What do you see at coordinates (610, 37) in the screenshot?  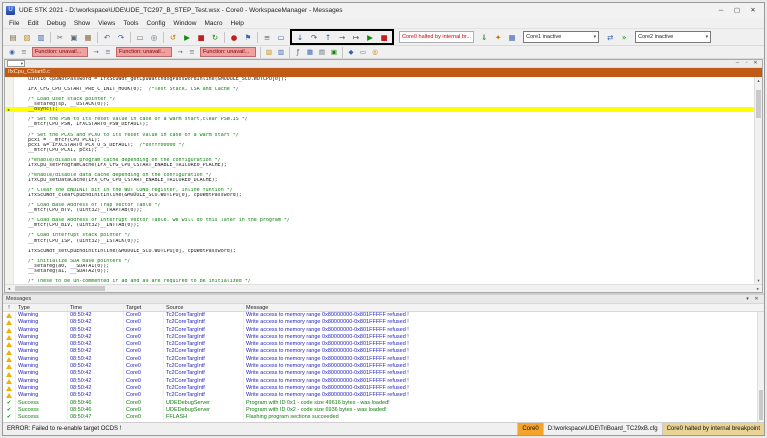 I see `core-sync-icon: ⇄` at bounding box center [610, 37].